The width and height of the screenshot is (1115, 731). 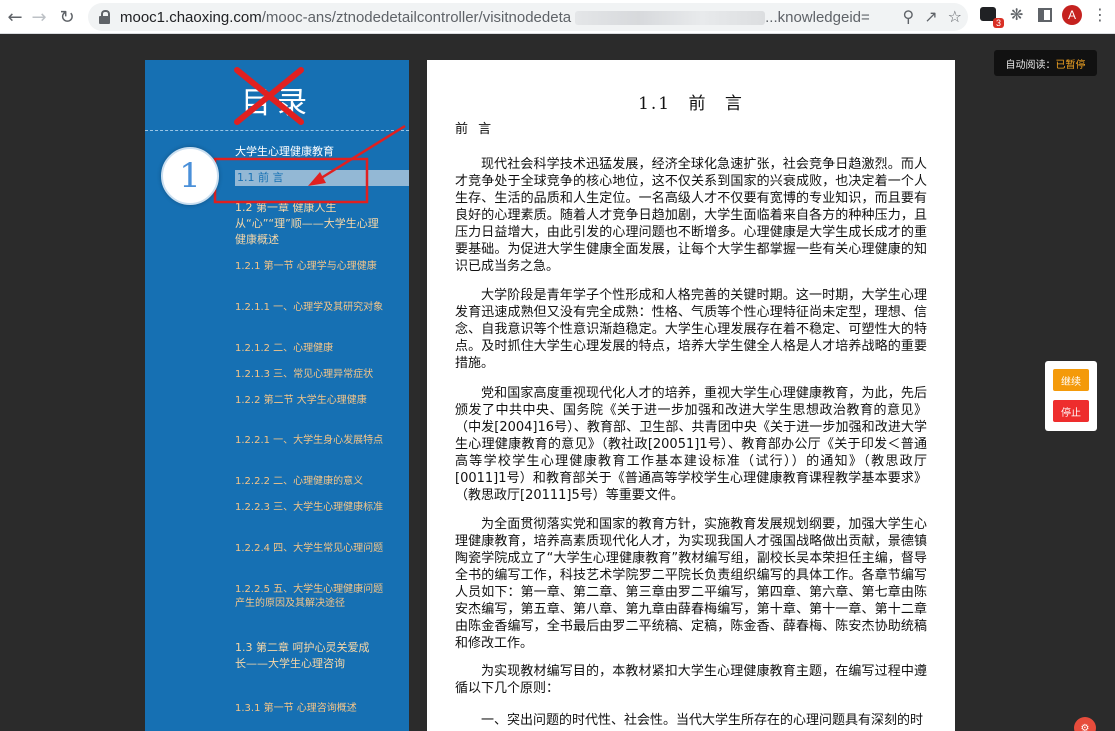 What do you see at coordinates (310, 549) in the screenshot?
I see `toc-item-1-2-2-4: 1.2.2.4 四、大学生常见心理问题` at bounding box center [310, 549].